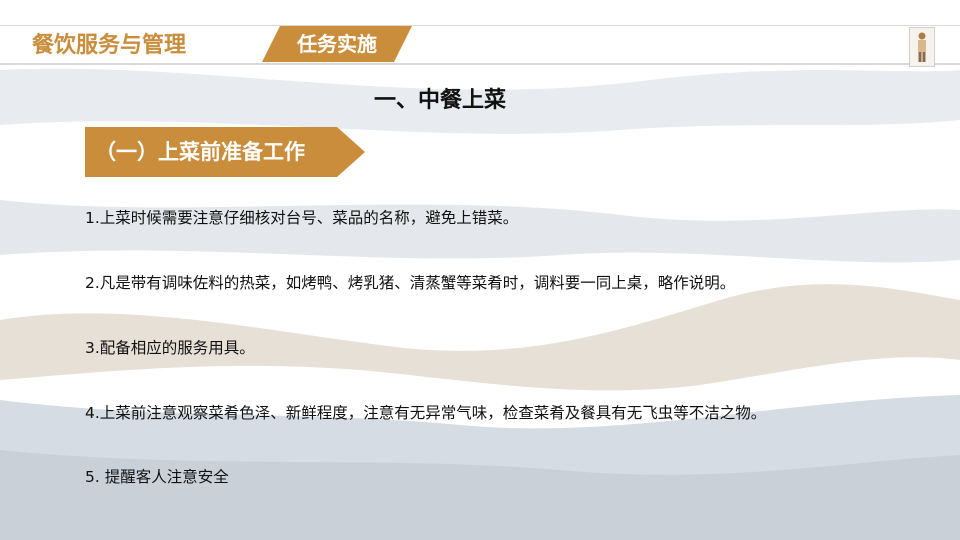  I want to click on list-item: 5. 提醒客人注意安全, so click(157, 477).